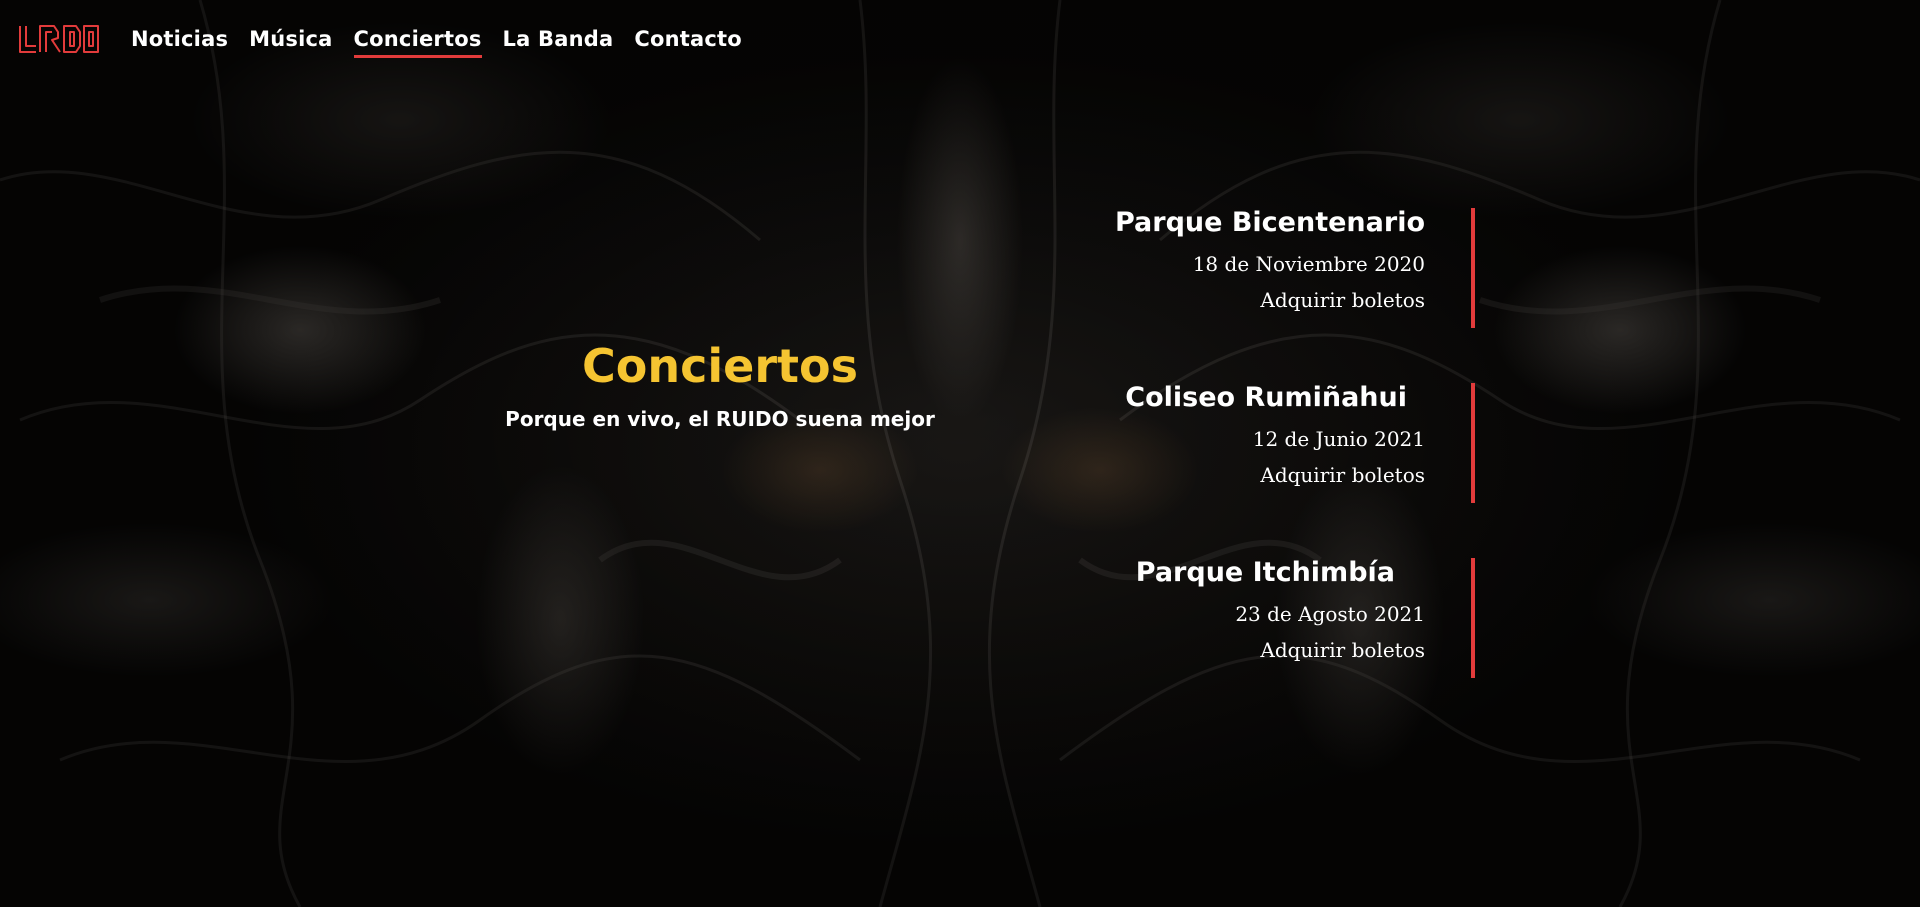 The width and height of the screenshot is (1920, 907). Describe the element at coordinates (1265, 572) in the screenshot. I see `concert-venue: Parque Itchimbía` at that location.